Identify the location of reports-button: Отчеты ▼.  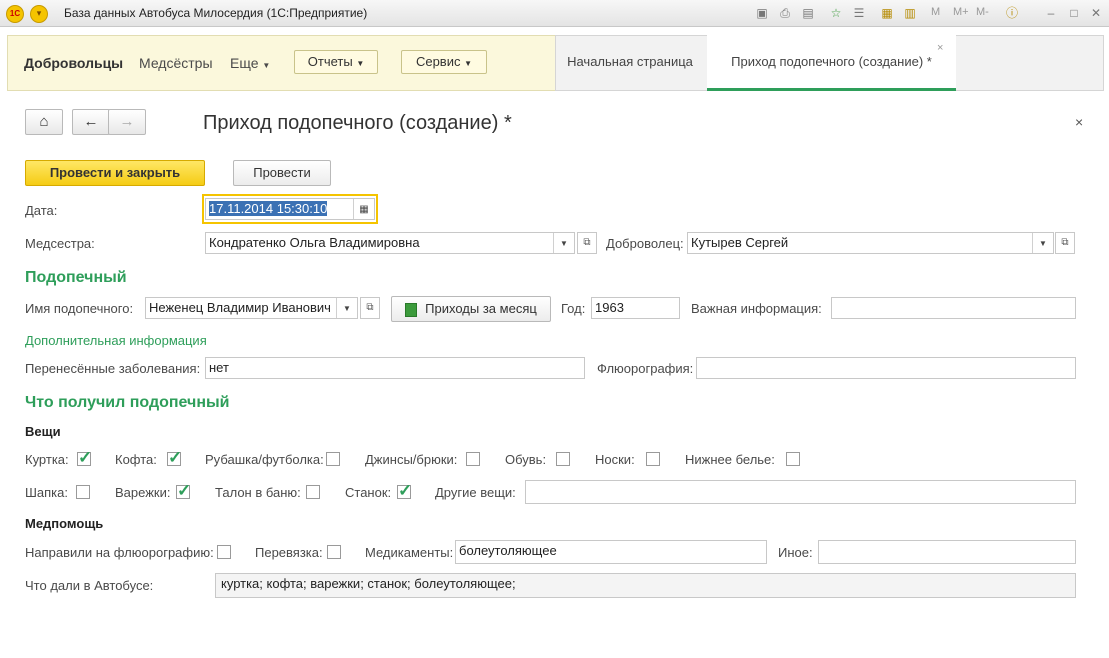
(336, 62).